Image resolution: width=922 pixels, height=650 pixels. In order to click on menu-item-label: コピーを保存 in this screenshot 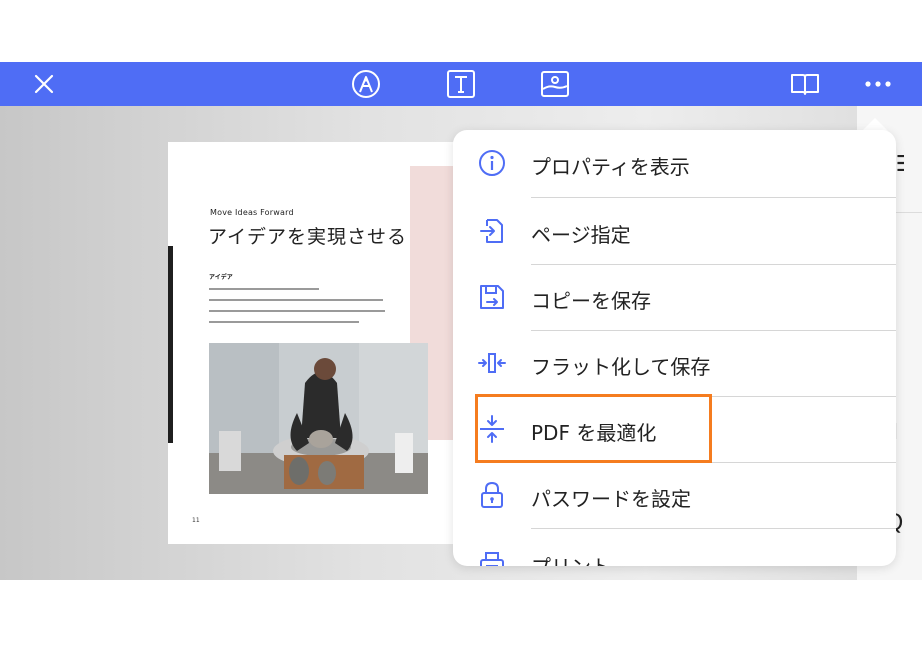, I will do `click(591, 301)`.